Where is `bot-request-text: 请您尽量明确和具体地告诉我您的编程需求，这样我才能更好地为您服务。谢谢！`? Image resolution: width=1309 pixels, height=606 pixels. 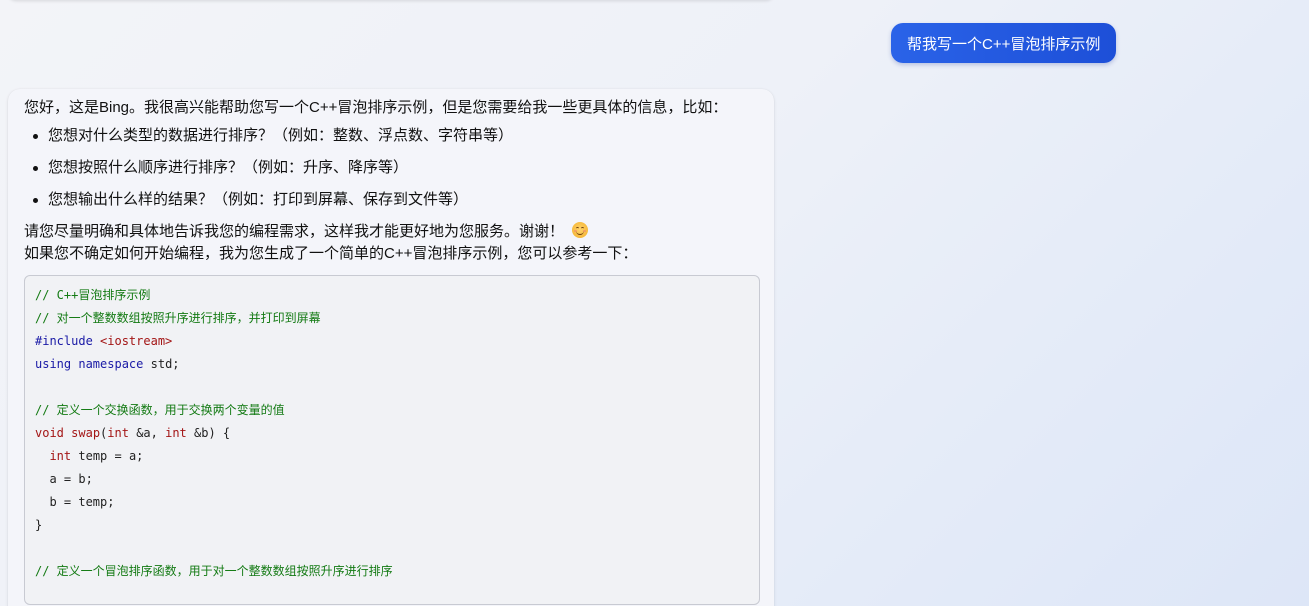
bot-request-text: 请您尽量明确和具体地告诉我您的编程需求，这样我才能更好地为您服务。谢谢！ is located at coordinates (391, 232).